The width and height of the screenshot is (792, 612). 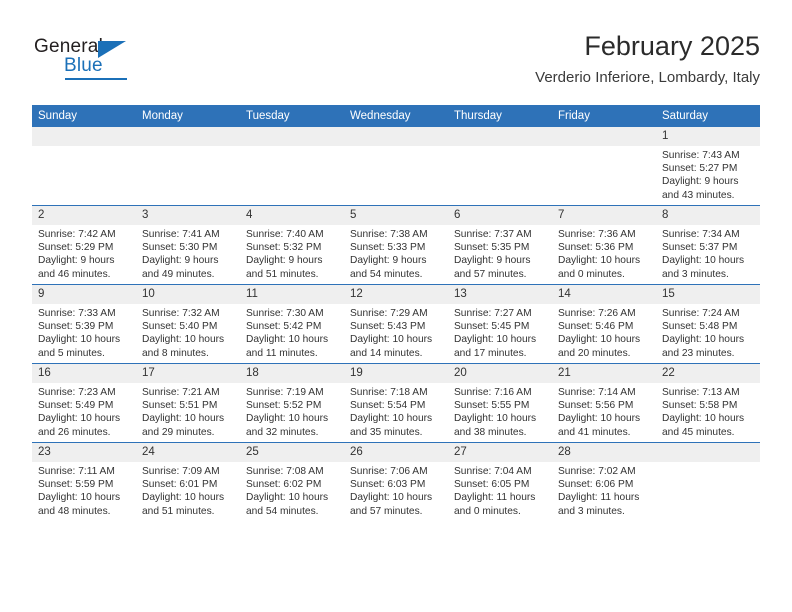 I want to click on sunrise-text: Sunrise: 7:43 AM, so click(x=701, y=155).